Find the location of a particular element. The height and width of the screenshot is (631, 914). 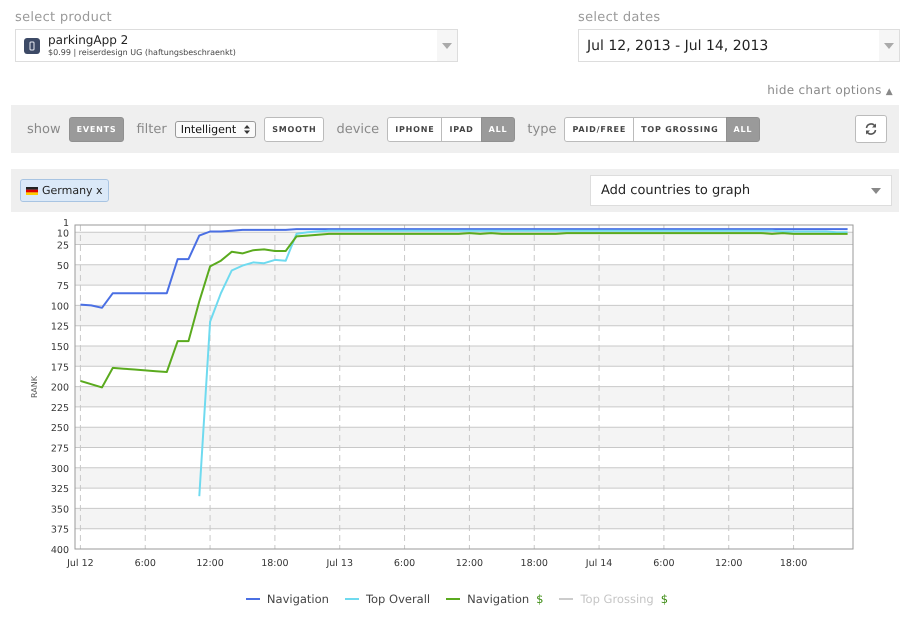

y-tick-label: 250 is located at coordinates (59, 428).